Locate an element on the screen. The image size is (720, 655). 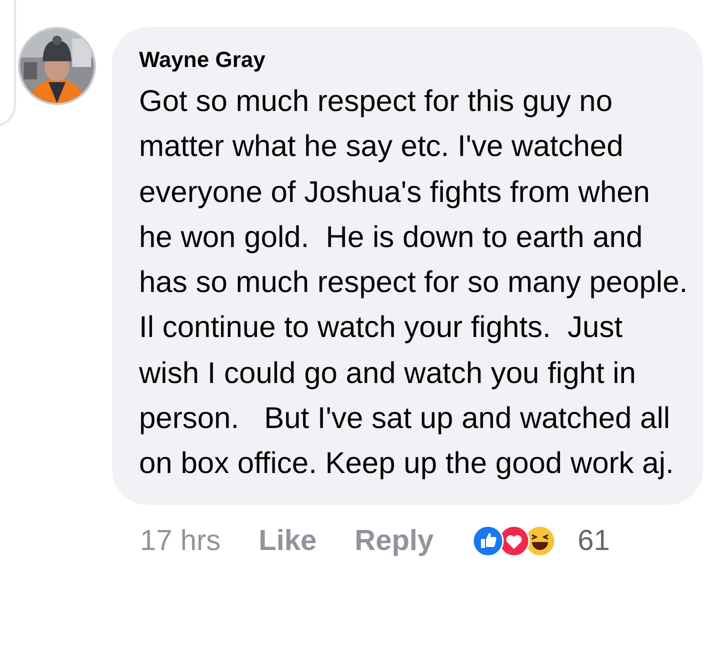
reply-link: Reply is located at coordinates (394, 541).